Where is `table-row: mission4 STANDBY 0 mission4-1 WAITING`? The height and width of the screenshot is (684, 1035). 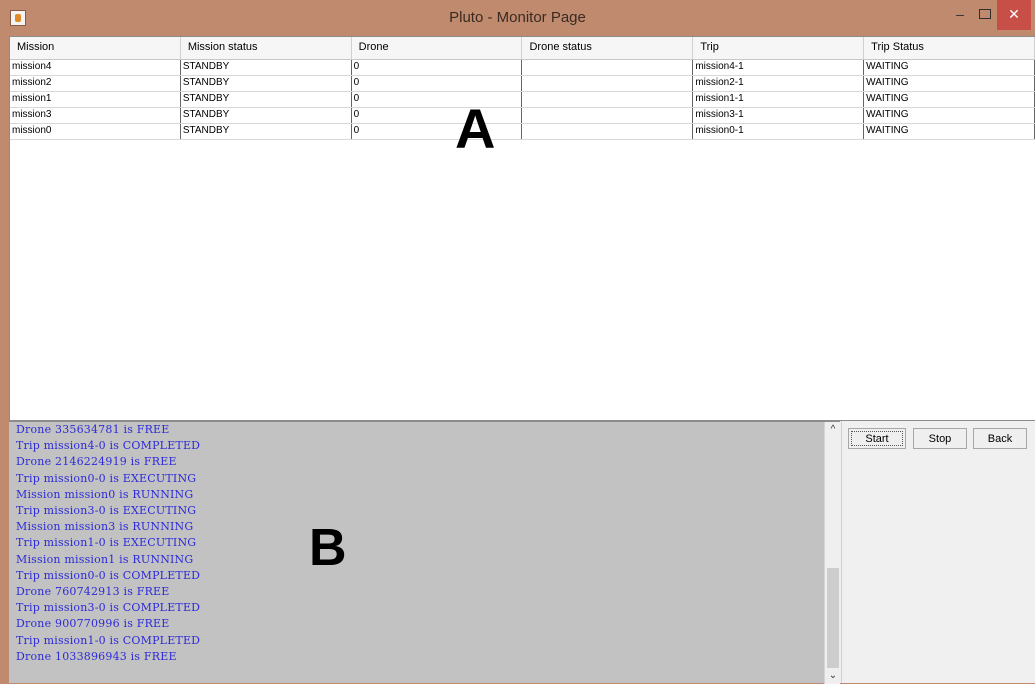 table-row: mission4 STANDBY 0 mission4-1 WAITING is located at coordinates (522, 68).